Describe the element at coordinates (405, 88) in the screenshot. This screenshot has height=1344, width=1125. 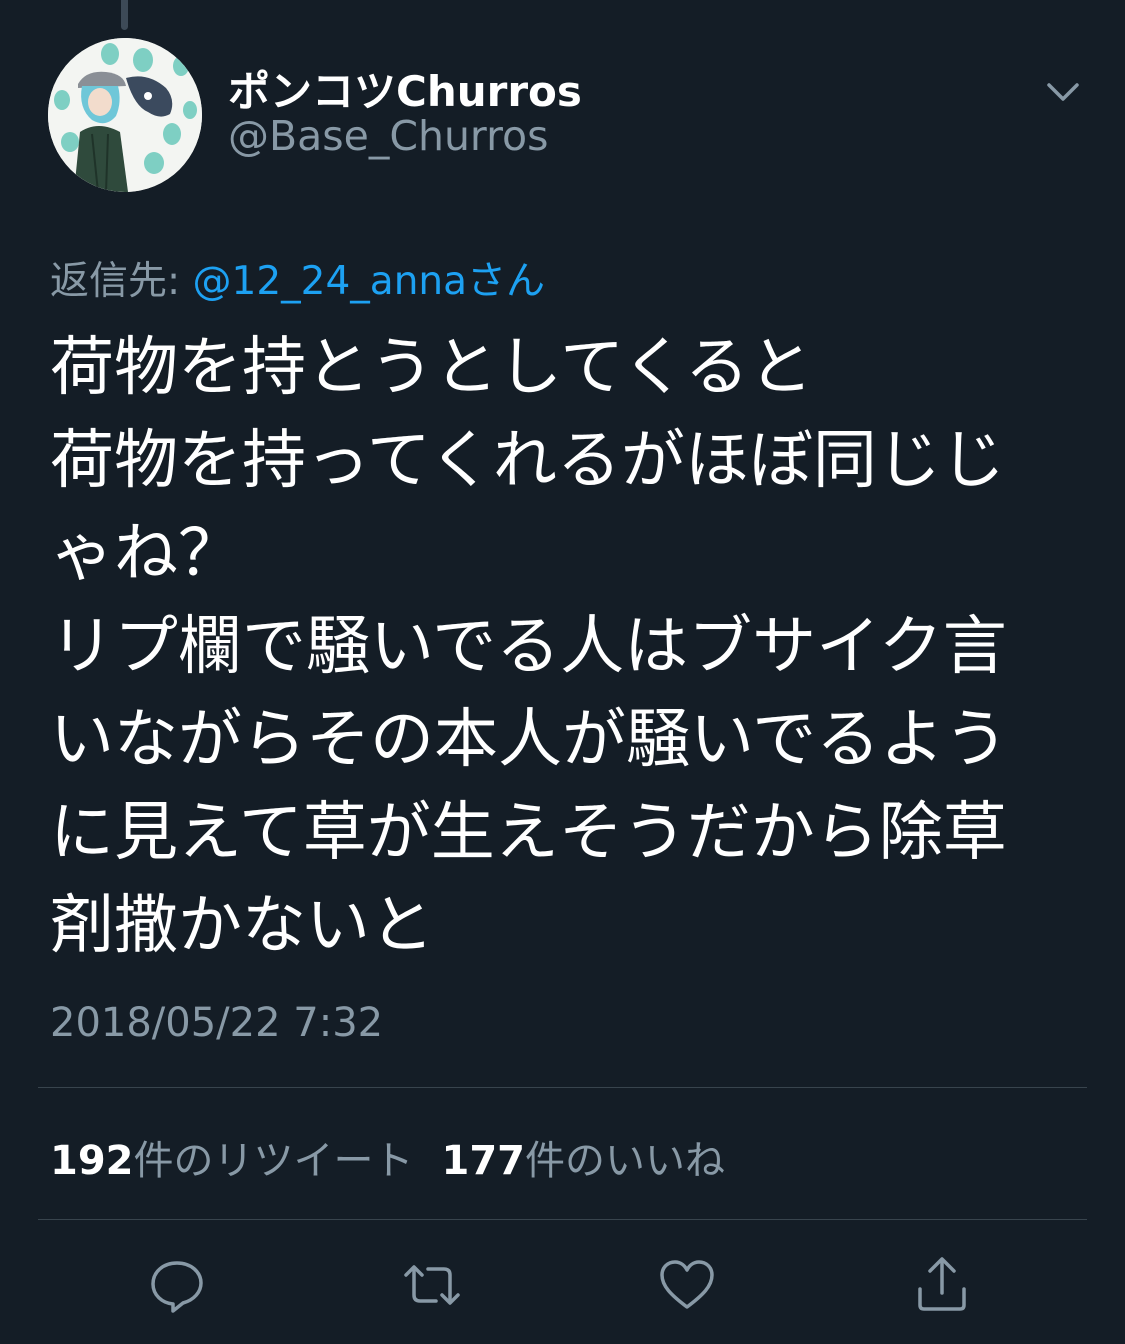
I see `display-name: ポンコツChurros` at that location.